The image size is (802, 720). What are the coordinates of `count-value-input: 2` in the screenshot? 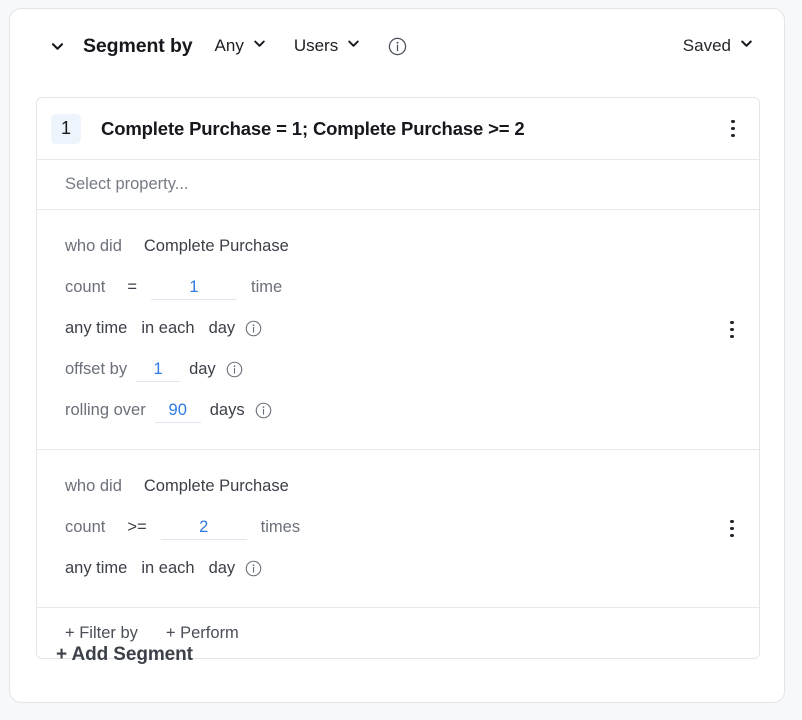 It's located at (203, 527).